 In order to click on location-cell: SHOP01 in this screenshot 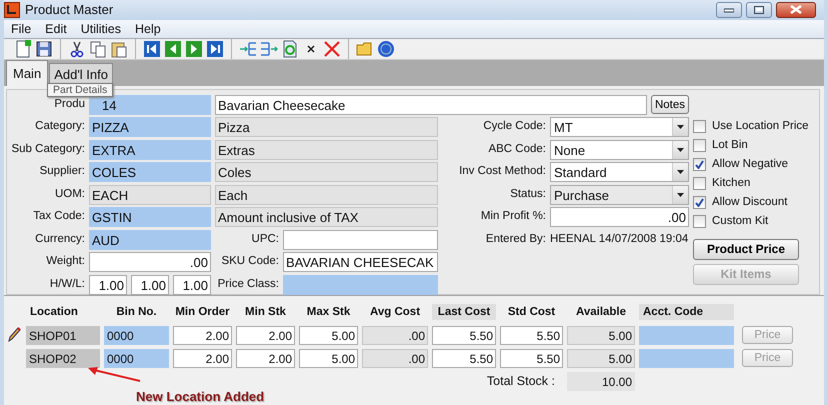, I will do `click(63, 335)`.